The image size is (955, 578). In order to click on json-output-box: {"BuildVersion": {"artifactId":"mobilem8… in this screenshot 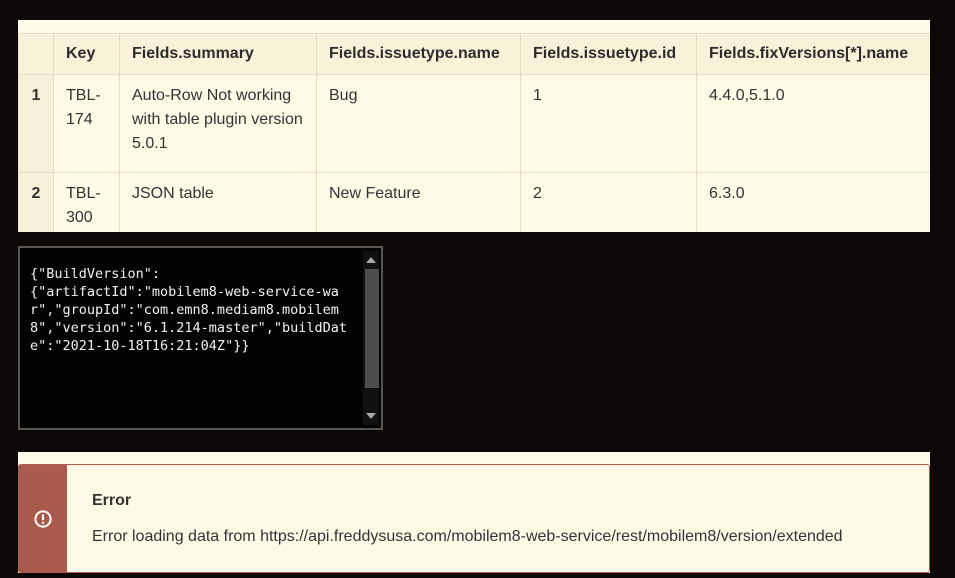, I will do `click(200, 338)`.